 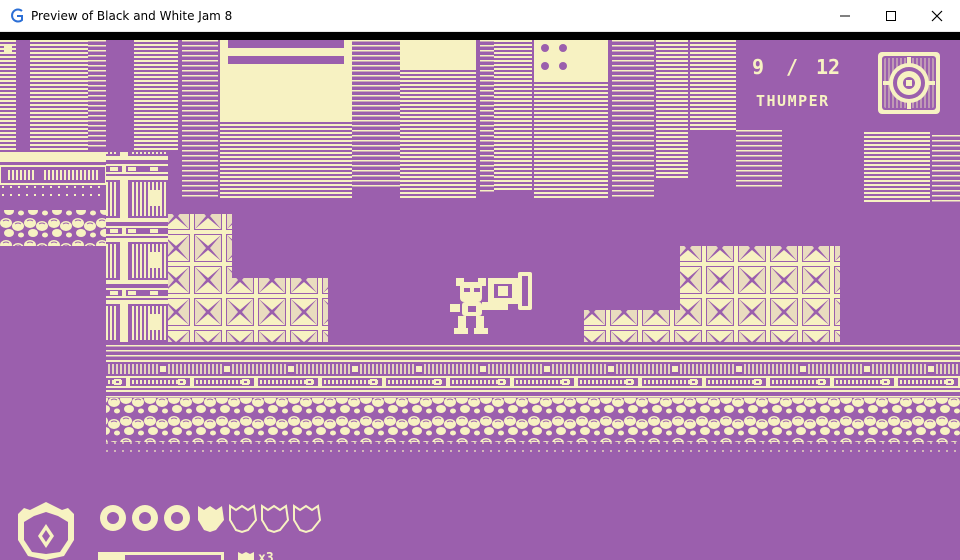 I want to click on gamemaker-logo-icon, so click(x=17, y=15).